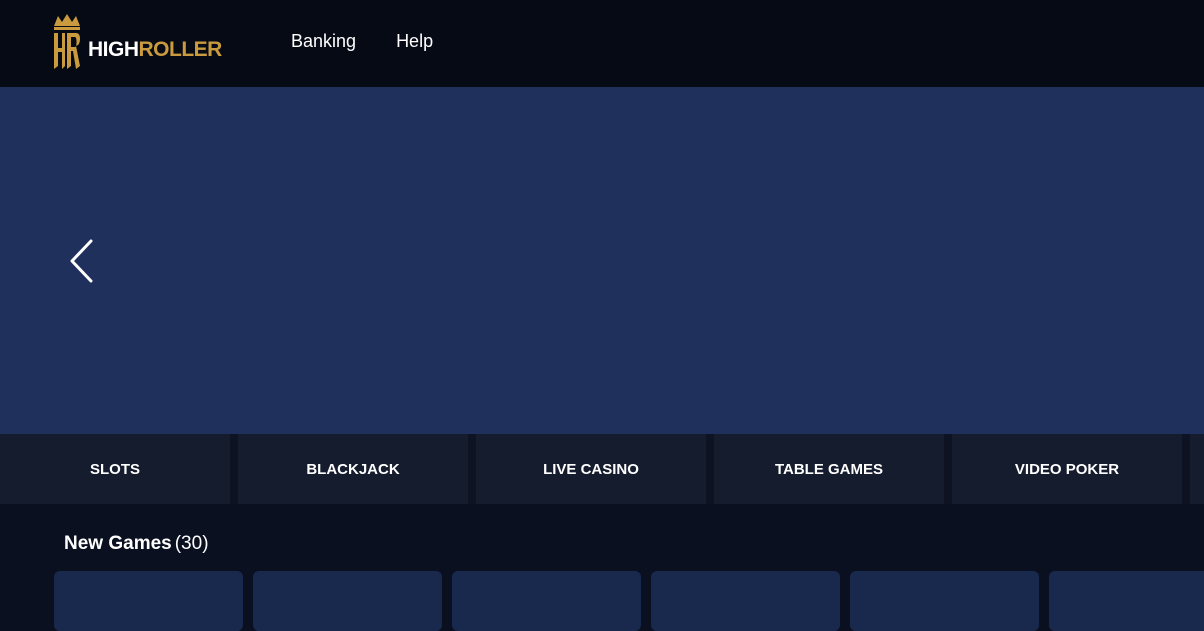  I want to click on section-title: New Games (30), so click(136, 544).